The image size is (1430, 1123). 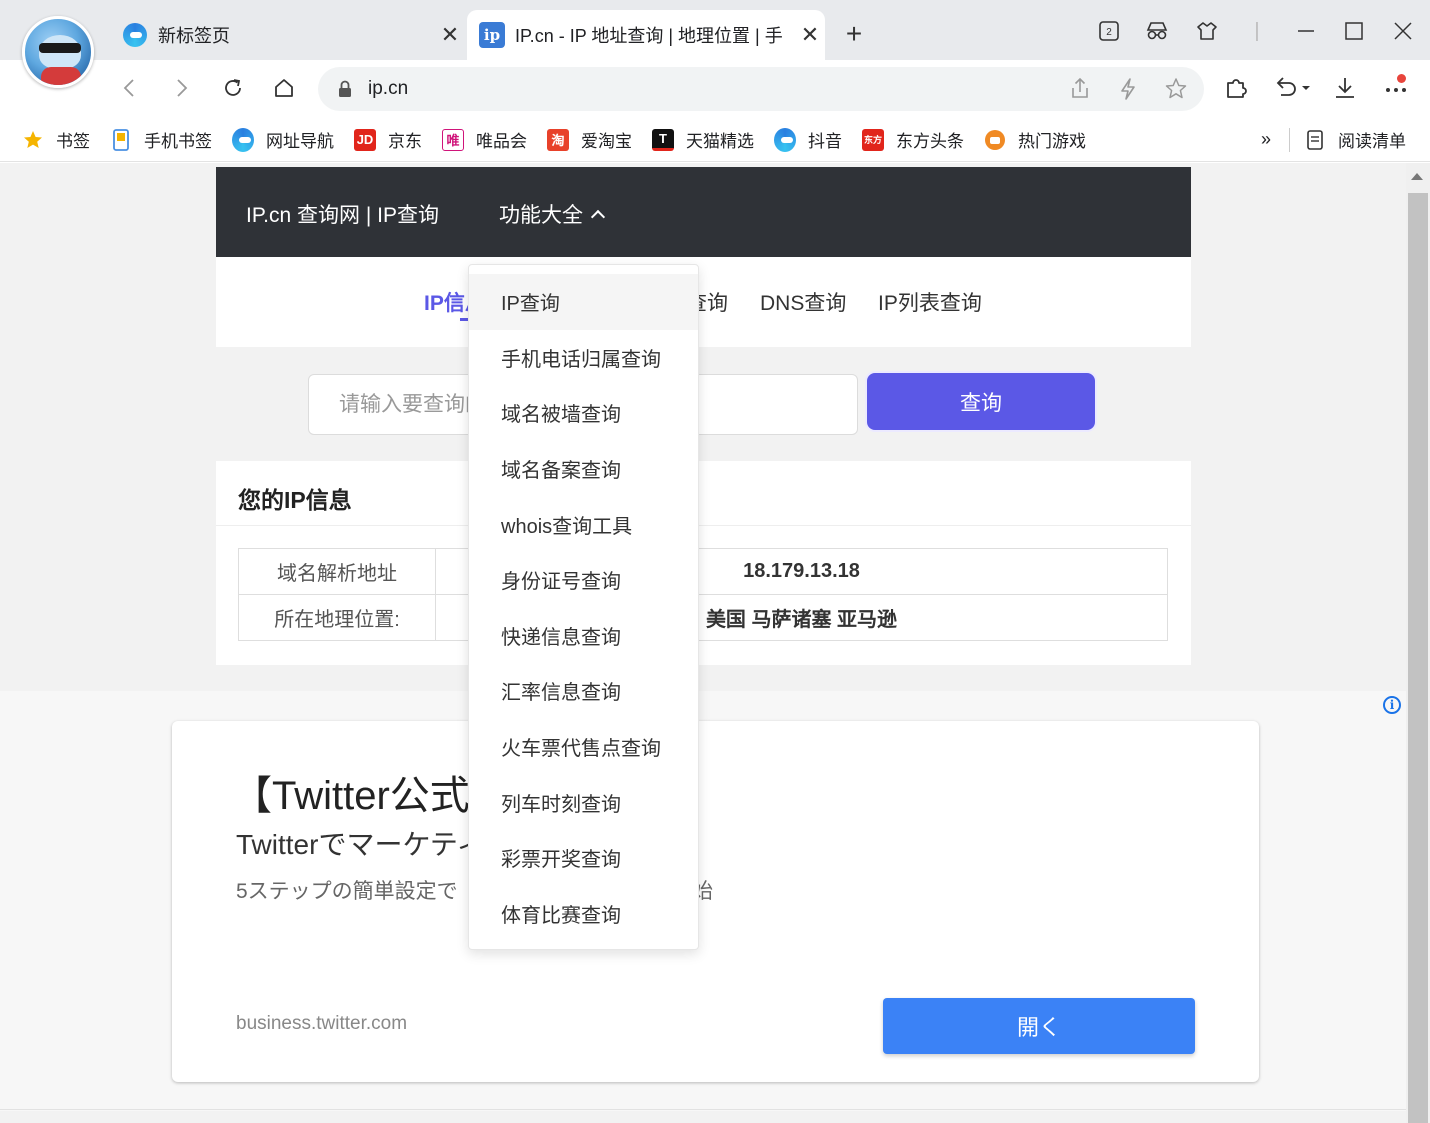 I want to click on notification-dot, so click(x=1401, y=78).